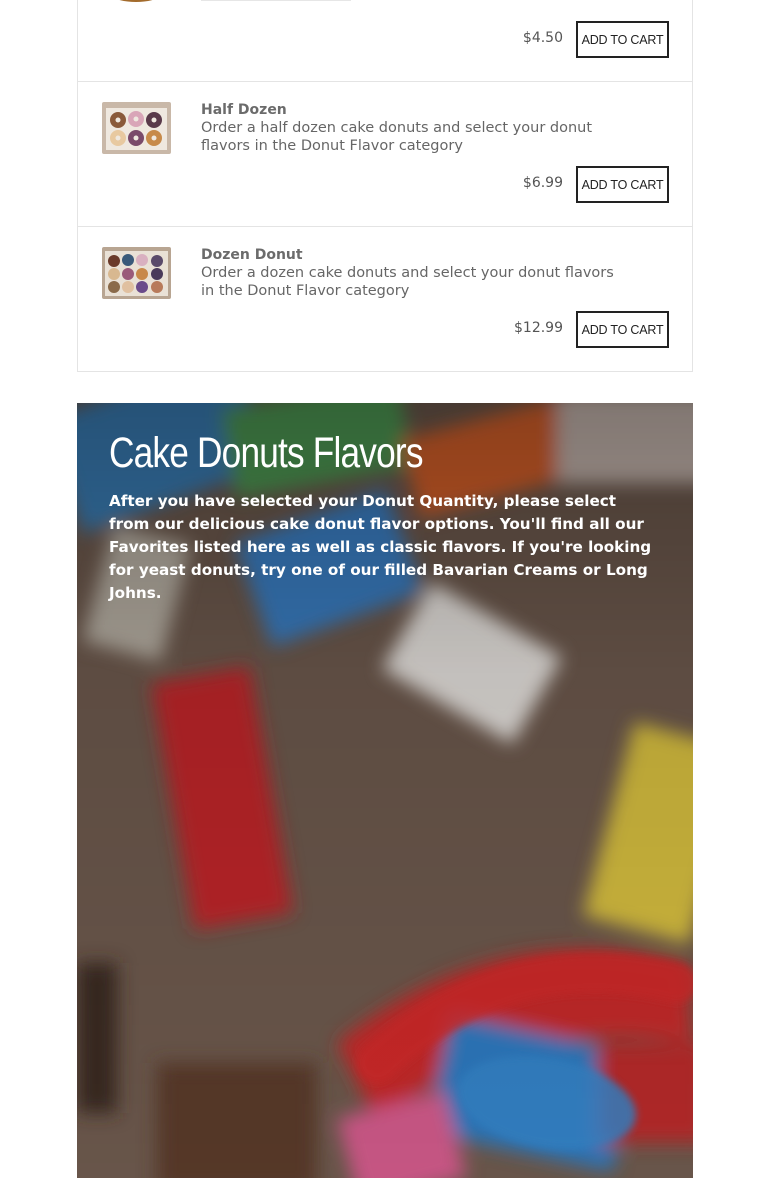 The height and width of the screenshot is (1178, 770). I want to click on product-name: Half Dozen, so click(411, 110).